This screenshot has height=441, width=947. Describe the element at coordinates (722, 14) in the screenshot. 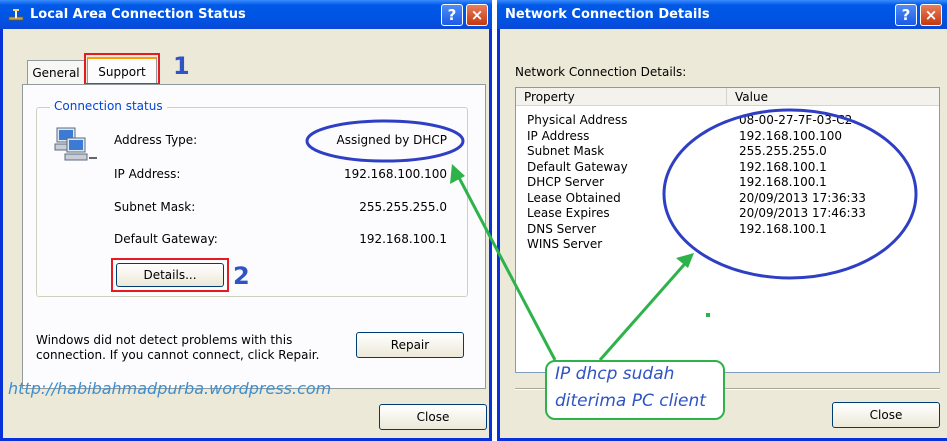

I see `details-window-titlebar: Network Connection Details ? ×` at that location.